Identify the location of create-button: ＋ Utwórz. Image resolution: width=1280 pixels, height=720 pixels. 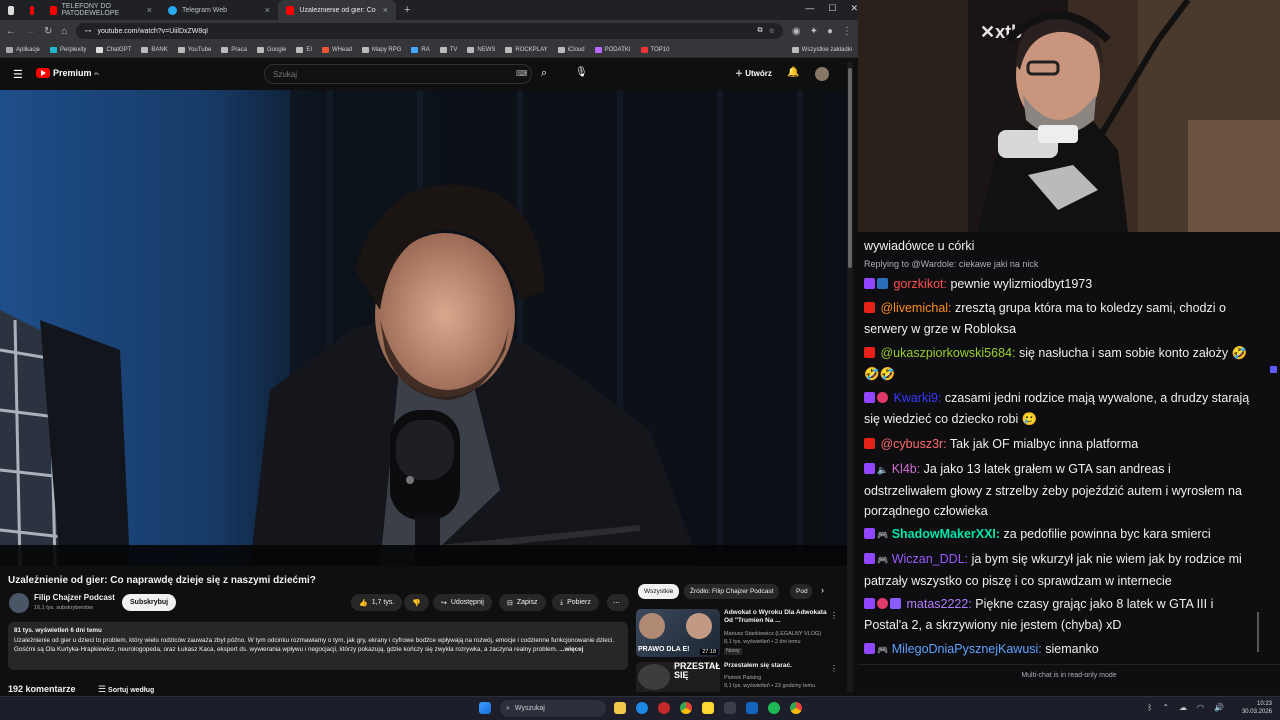
(753, 73).